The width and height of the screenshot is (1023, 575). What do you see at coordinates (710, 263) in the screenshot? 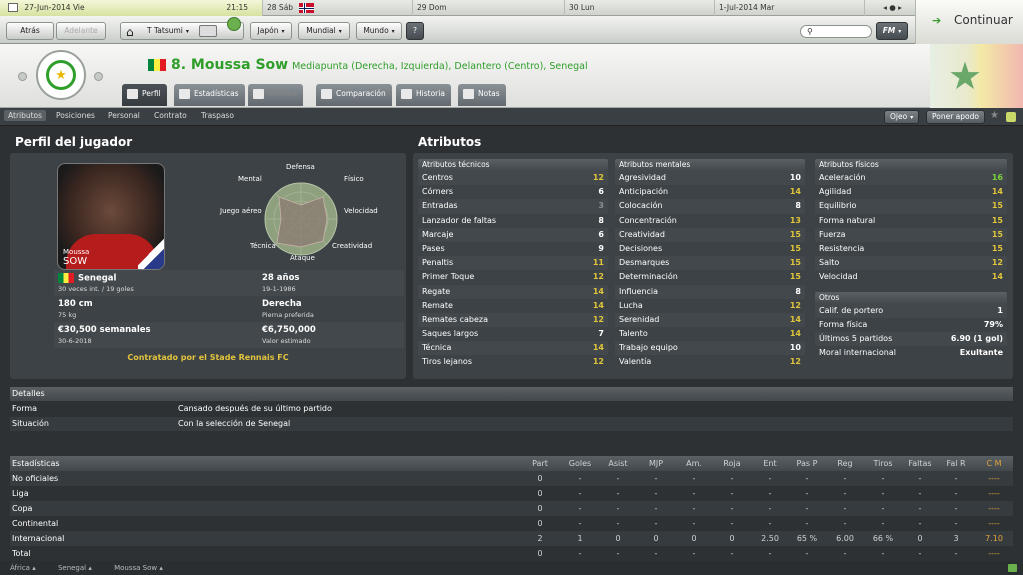
I see `attribute-row: Desmarques 15` at bounding box center [710, 263].